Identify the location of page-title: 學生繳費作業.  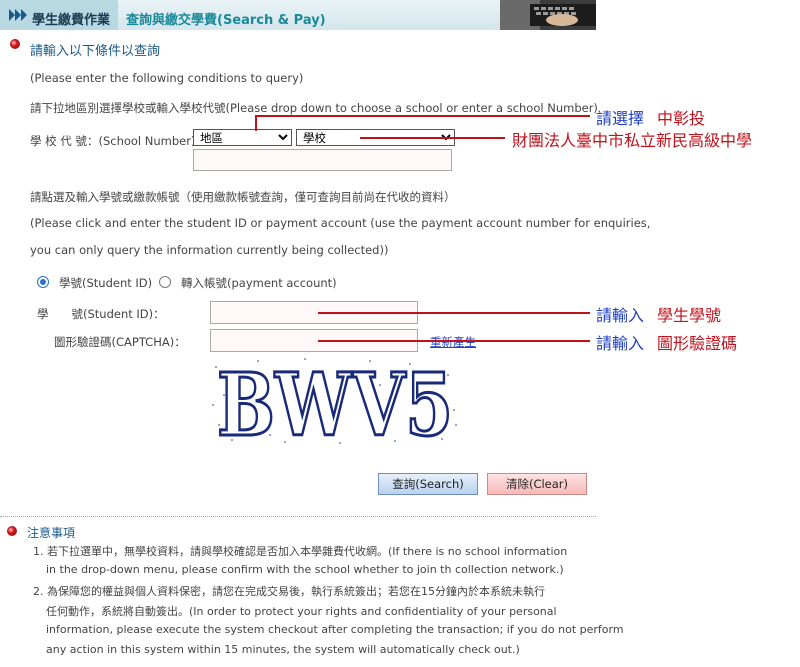
(71, 20).